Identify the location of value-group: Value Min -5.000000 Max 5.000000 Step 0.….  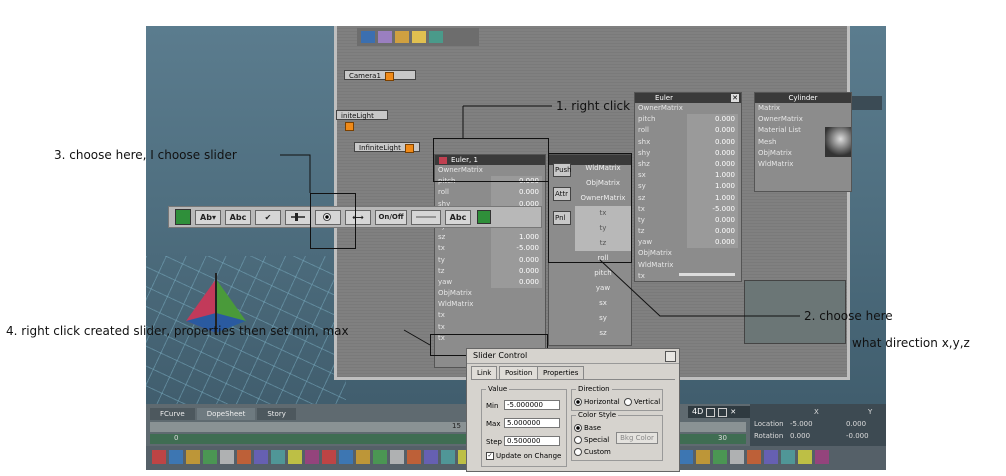
(524, 426).